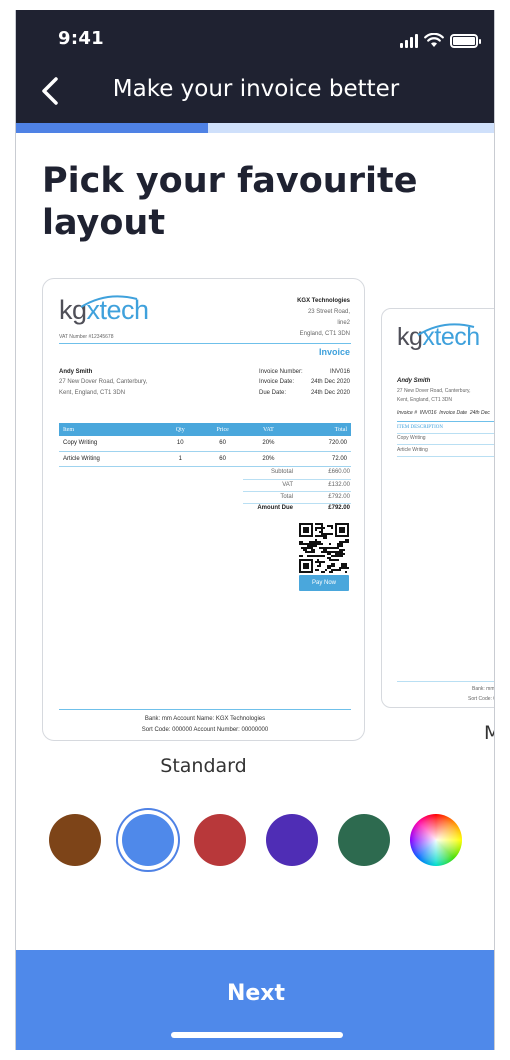 This screenshot has height=1060, width=510. I want to click on table-header-row: Item Qty Price VAT Total, so click(205, 429).